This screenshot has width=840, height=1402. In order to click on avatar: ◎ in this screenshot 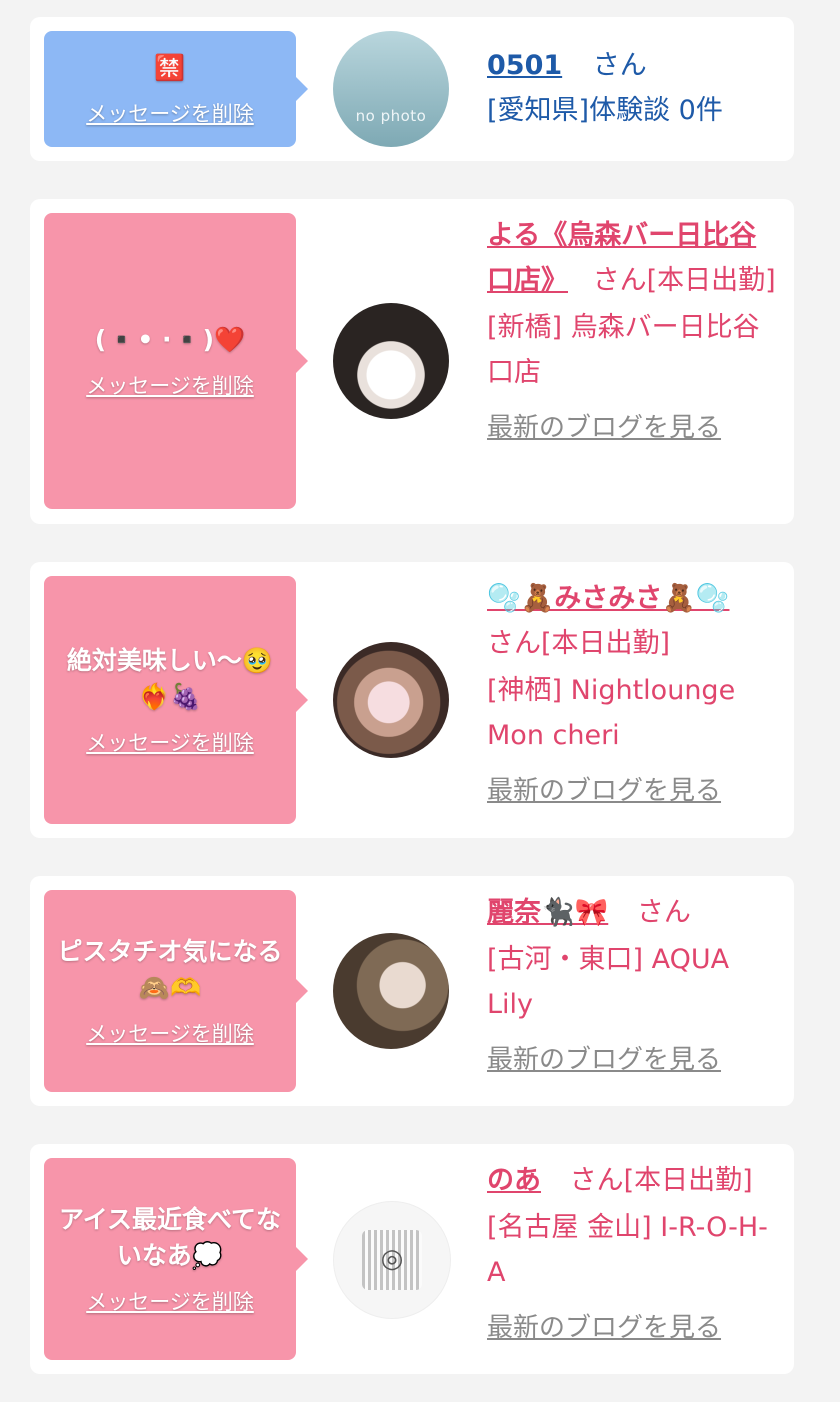, I will do `click(392, 1260)`.